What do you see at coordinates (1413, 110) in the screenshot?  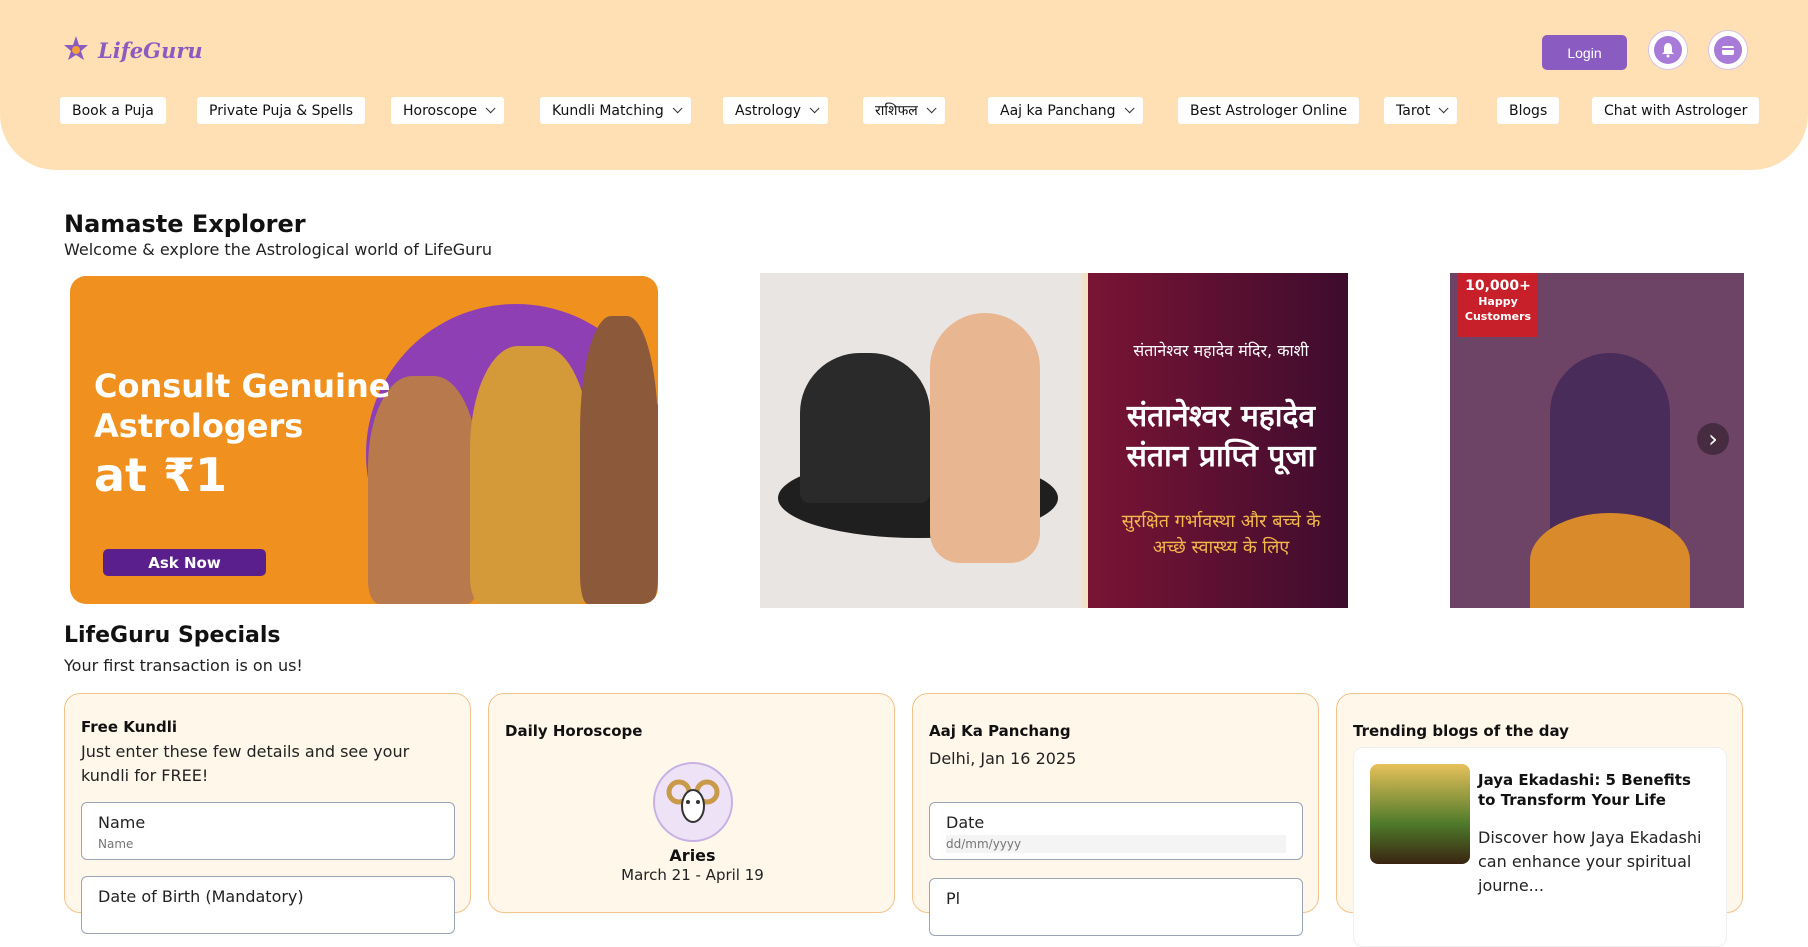 I see `nav-label: Tarot` at bounding box center [1413, 110].